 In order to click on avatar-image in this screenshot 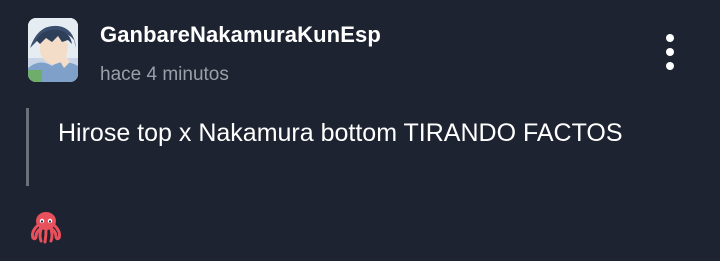, I will do `click(53, 50)`.